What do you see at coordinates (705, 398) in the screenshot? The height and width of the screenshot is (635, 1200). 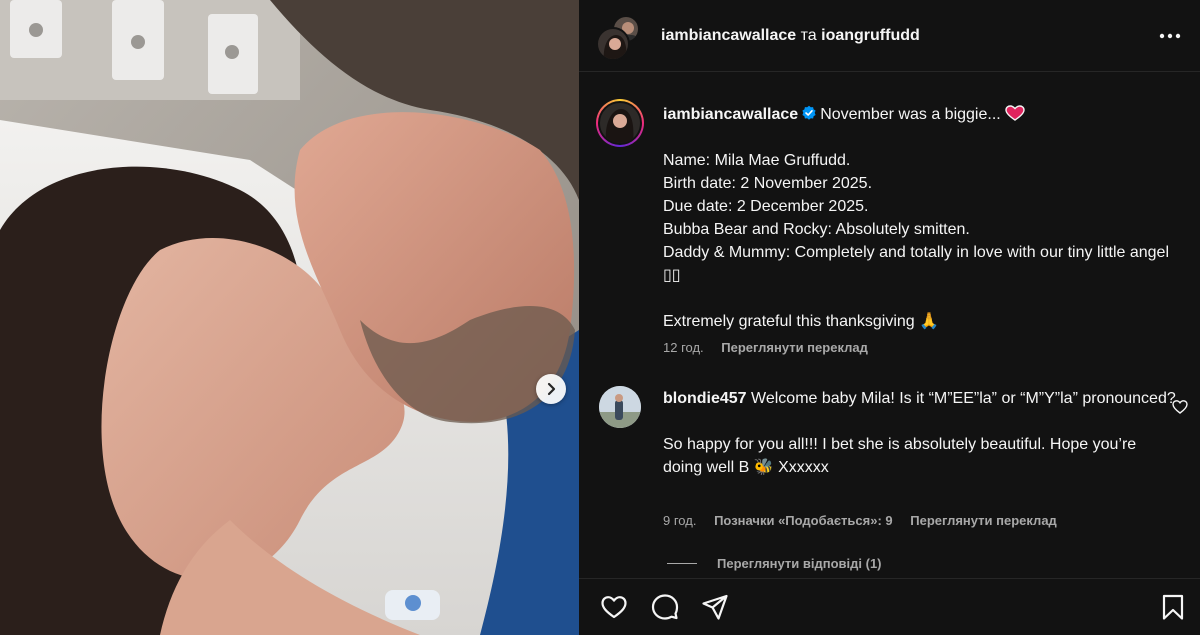 I see `comment-username: blondie457` at bounding box center [705, 398].